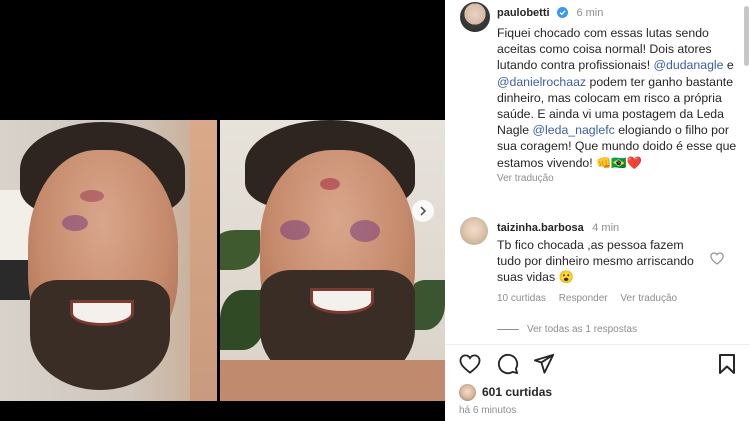  Describe the element at coordinates (616, 298) in the screenshot. I see `comment-actions: 10 curtidas Responder Ver tradução` at that location.